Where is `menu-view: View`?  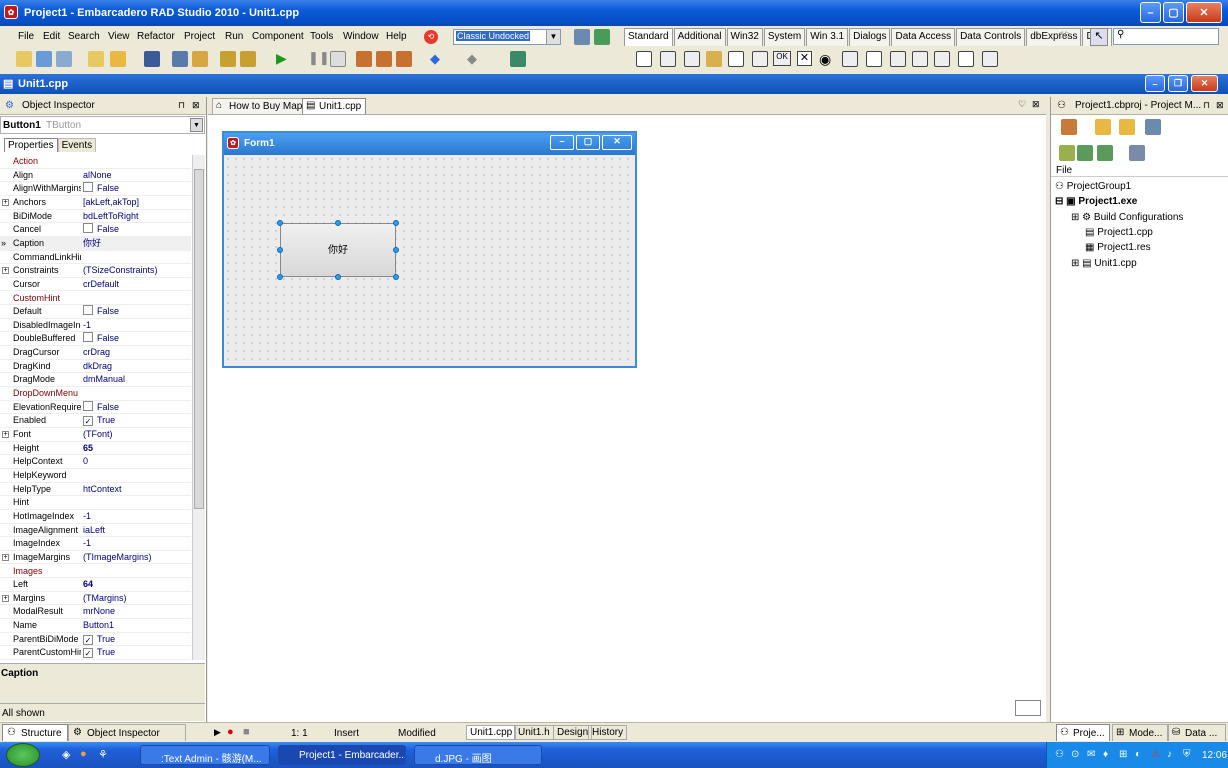
menu-view: View is located at coordinates (119, 36).